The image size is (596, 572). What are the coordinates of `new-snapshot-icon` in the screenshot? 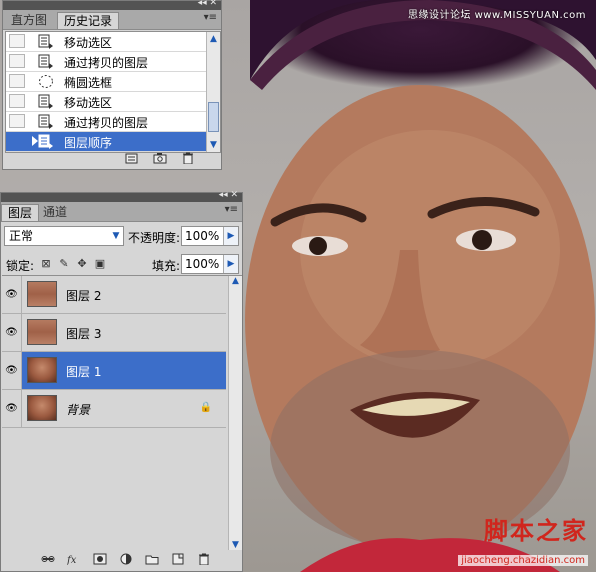 It's located at (160, 158).